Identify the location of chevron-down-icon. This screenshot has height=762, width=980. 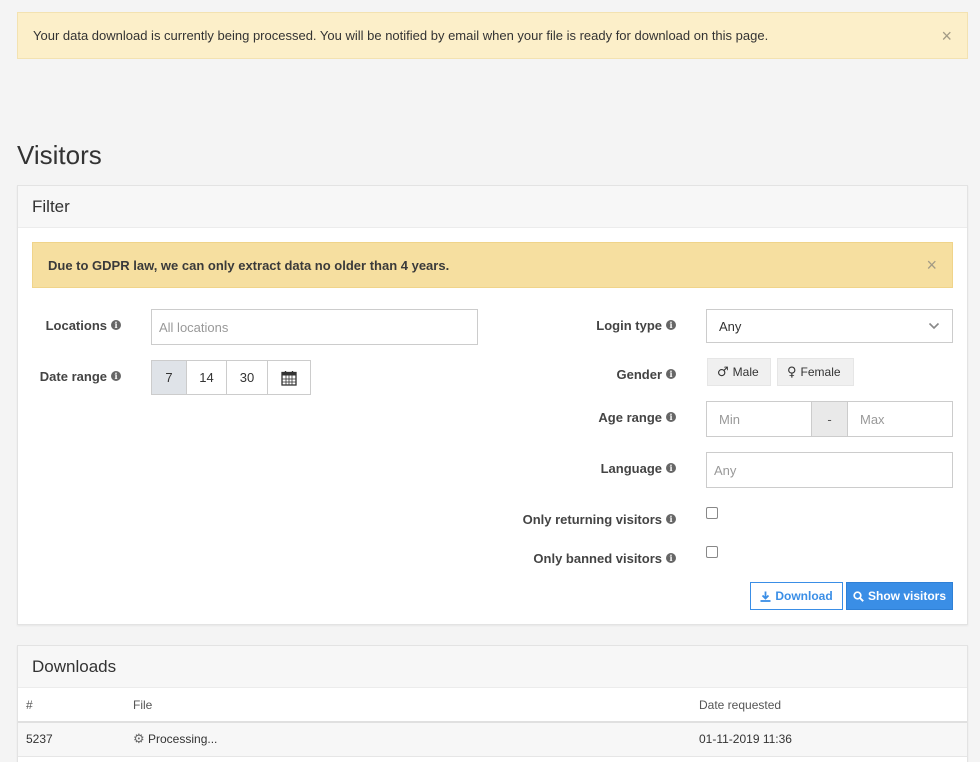
(934, 326).